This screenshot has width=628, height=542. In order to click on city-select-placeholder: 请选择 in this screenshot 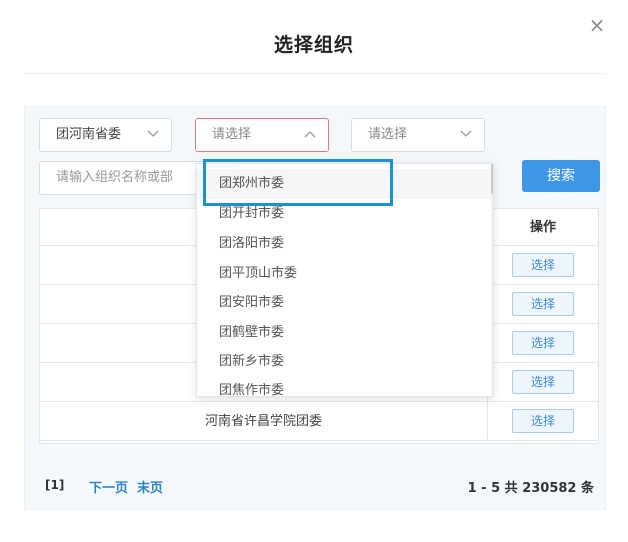, I will do `click(232, 134)`.